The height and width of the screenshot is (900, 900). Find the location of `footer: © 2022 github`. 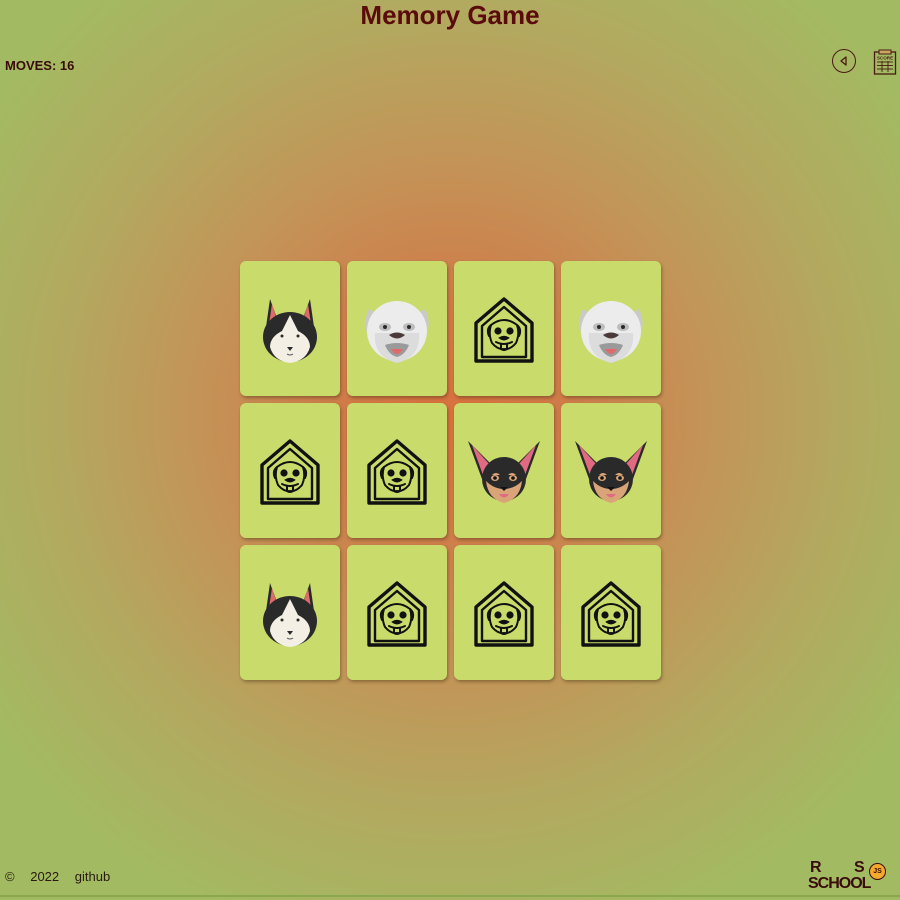

footer: © 2022 github is located at coordinates (57, 876).